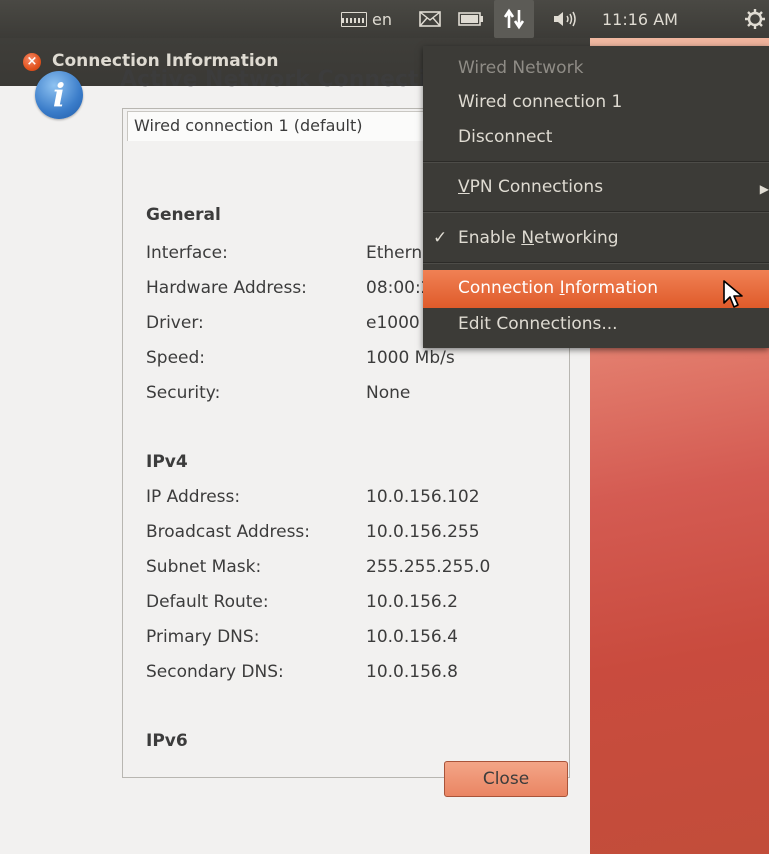 This screenshot has height=854, width=769. What do you see at coordinates (183, 215) in the screenshot?
I see `section-general: General` at bounding box center [183, 215].